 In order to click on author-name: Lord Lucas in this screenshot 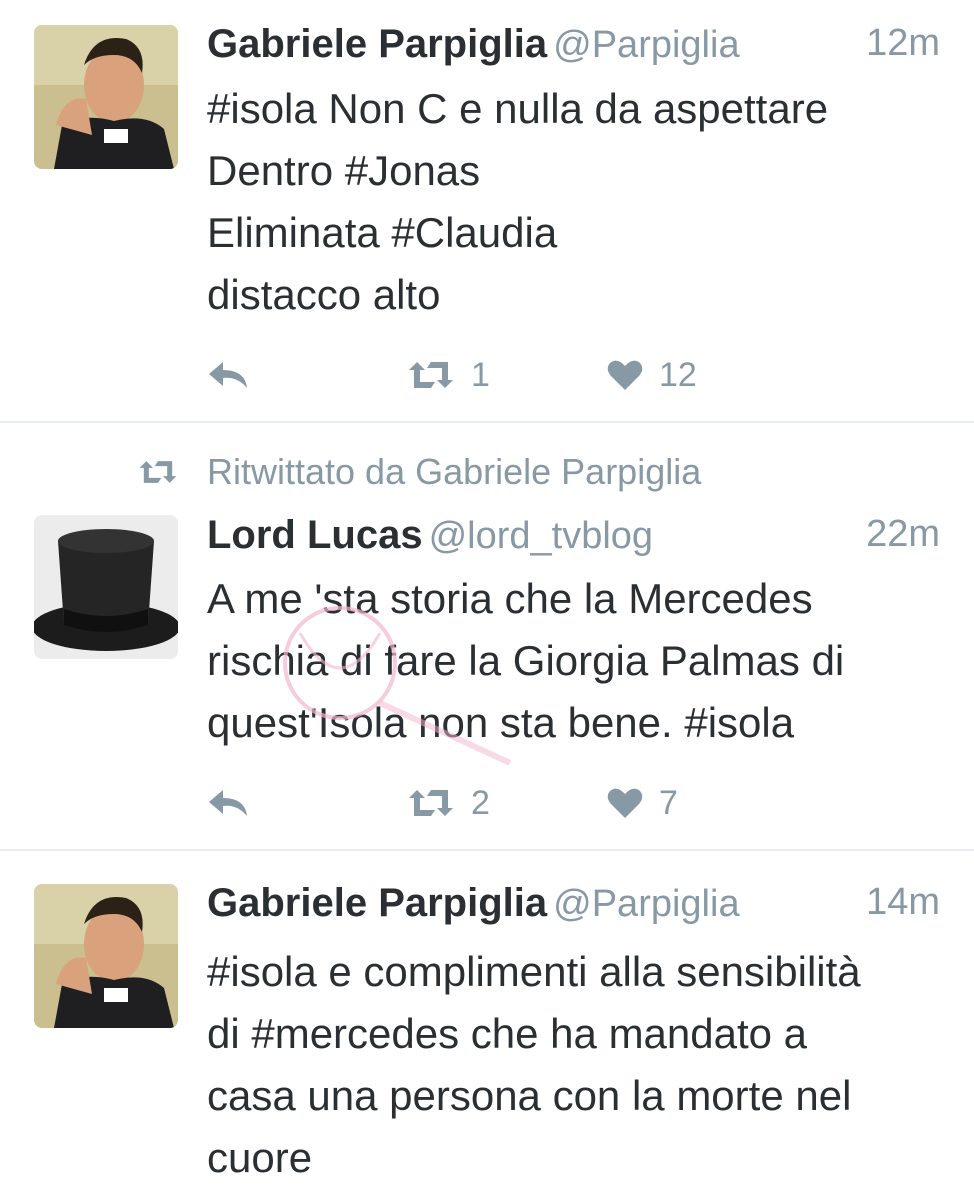, I will do `click(315, 535)`.